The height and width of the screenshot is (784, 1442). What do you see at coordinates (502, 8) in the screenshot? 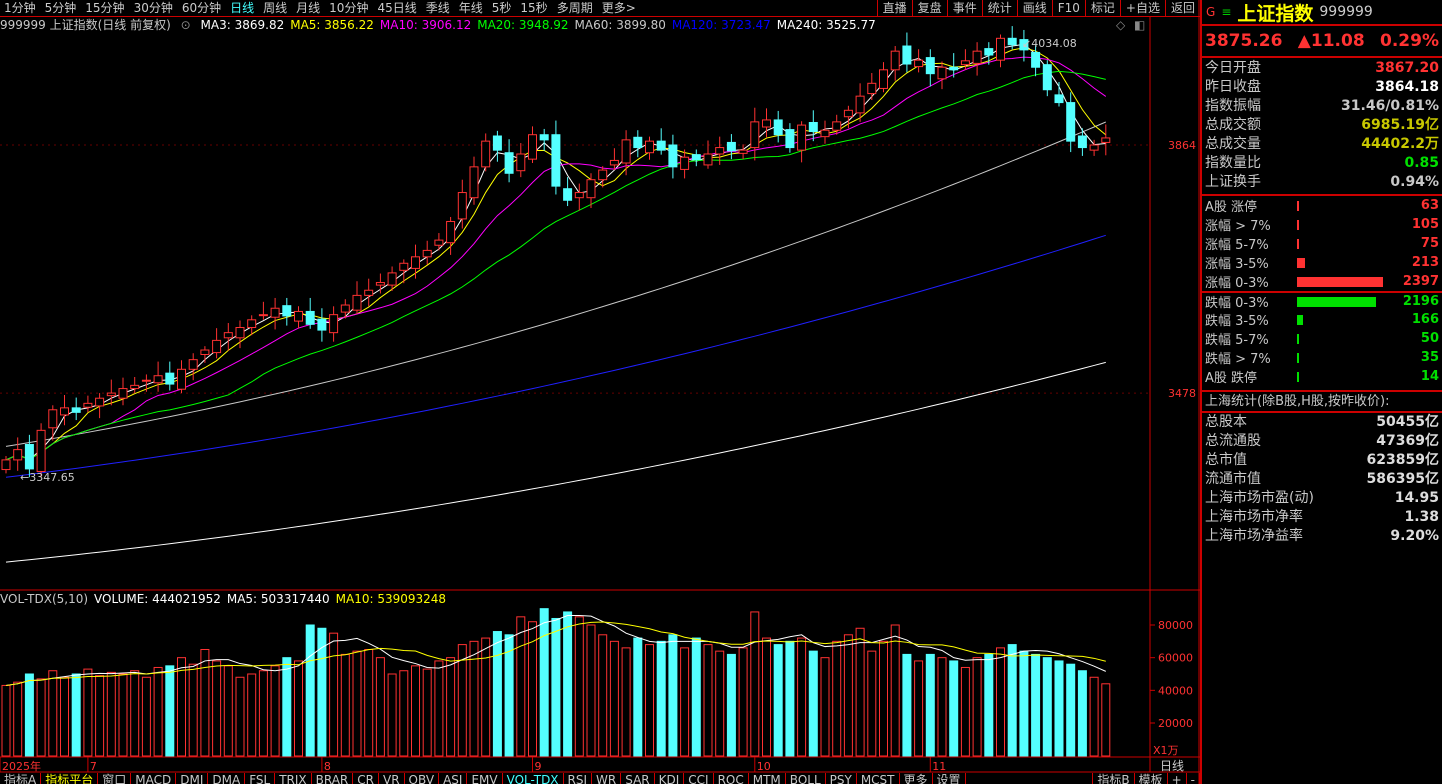
I see `period-tab: 5秒` at bounding box center [502, 8].